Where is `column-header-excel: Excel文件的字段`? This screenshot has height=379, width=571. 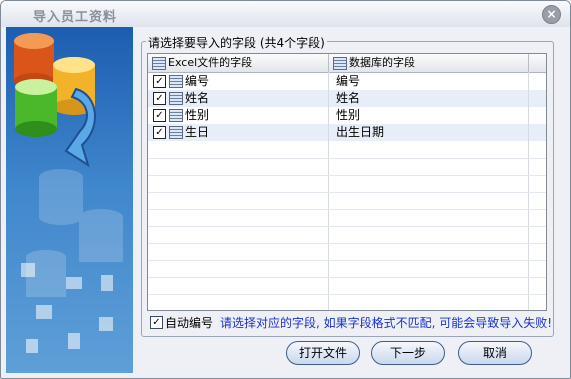
column-header-excel: Excel文件的字段 is located at coordinates (238, 63).